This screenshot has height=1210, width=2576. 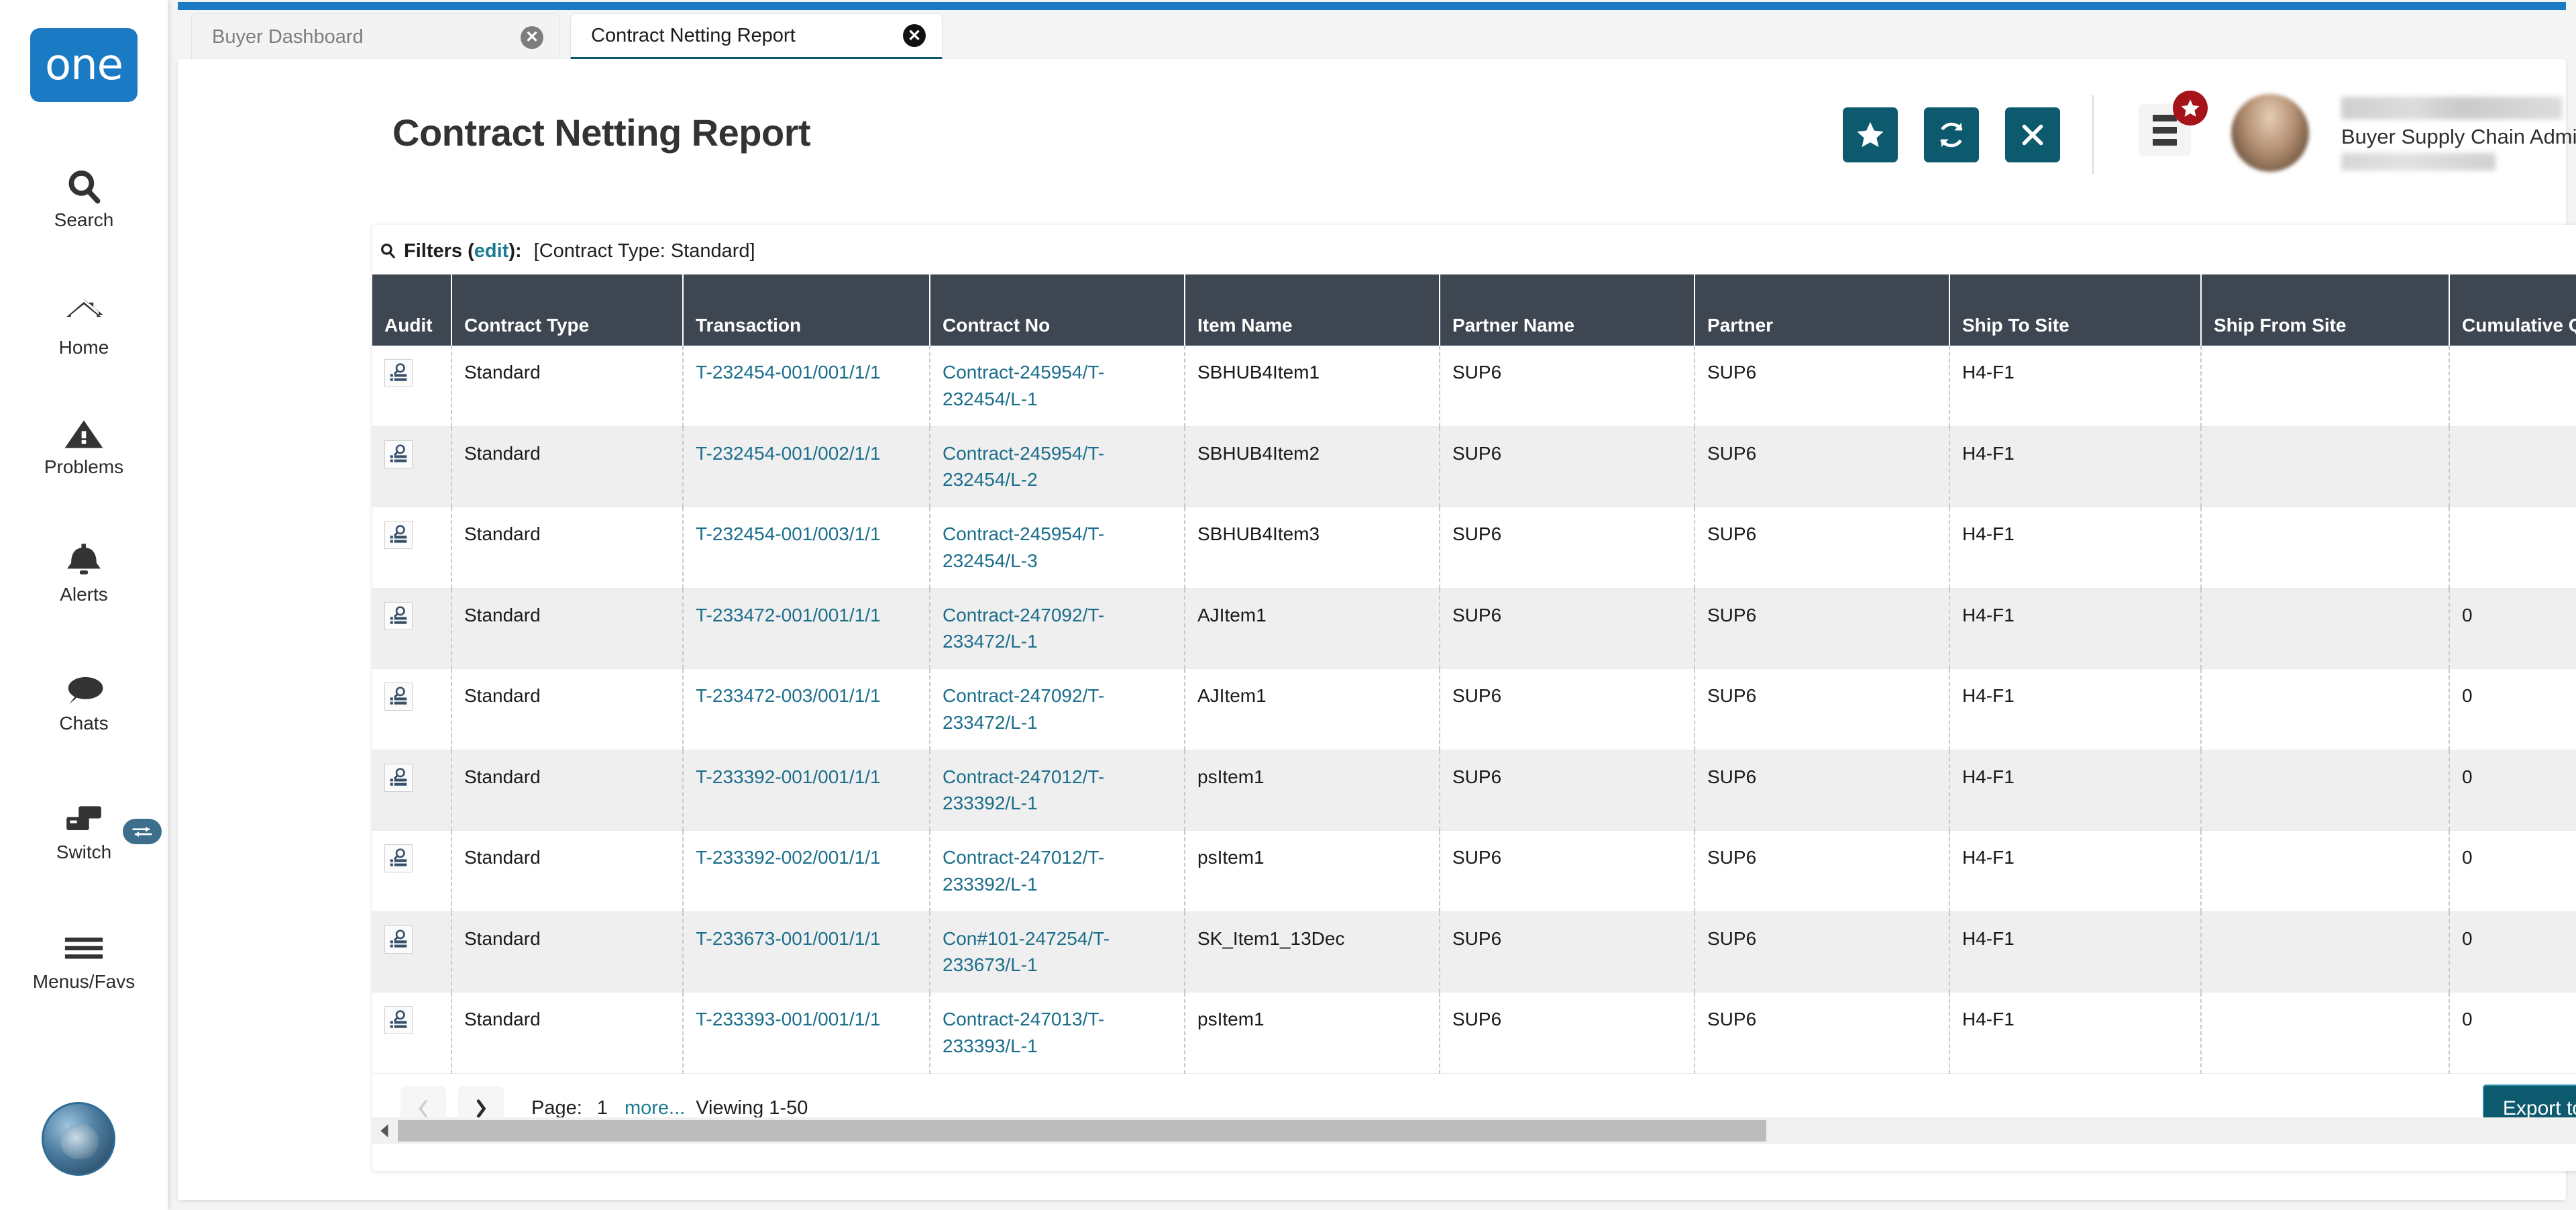 I want to click on cell-transaction: T-233472-003/001/1/1, so click(x=806, y=709).